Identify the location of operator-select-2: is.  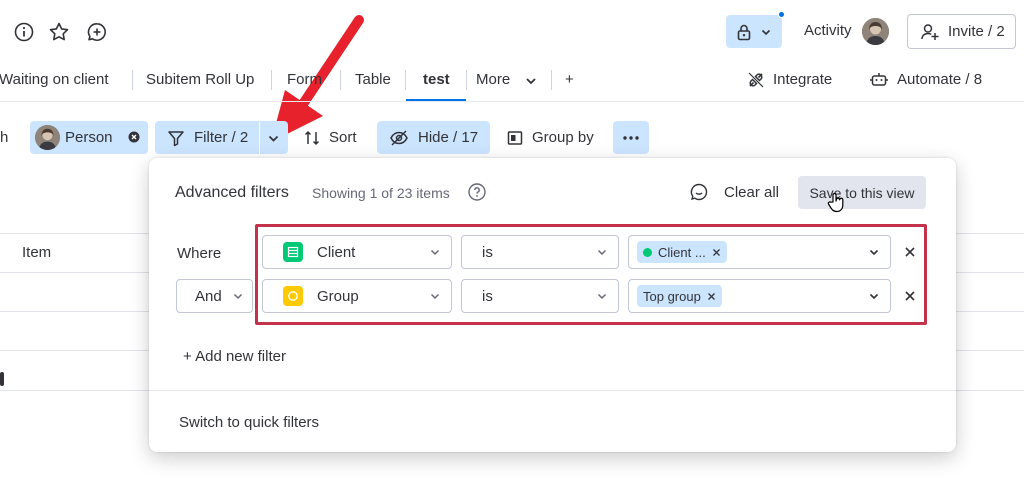
(540, 296).